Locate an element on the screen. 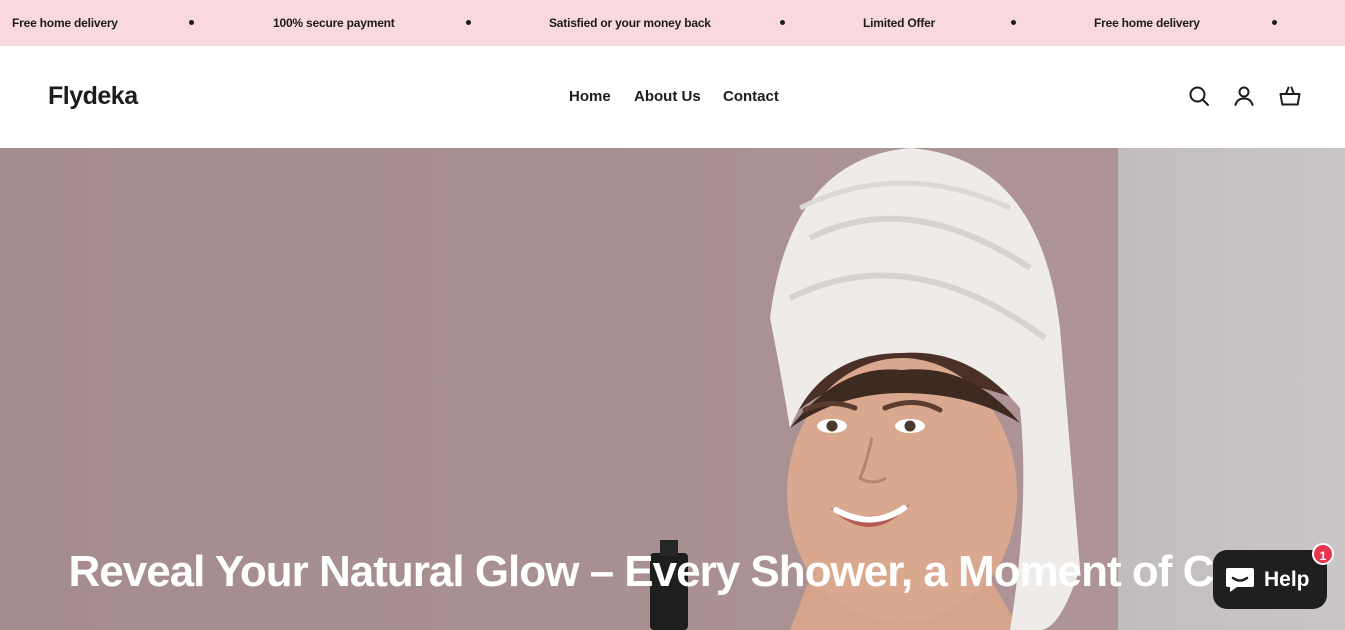  site-logo: Flydeka is located at coordinates (93, 96).